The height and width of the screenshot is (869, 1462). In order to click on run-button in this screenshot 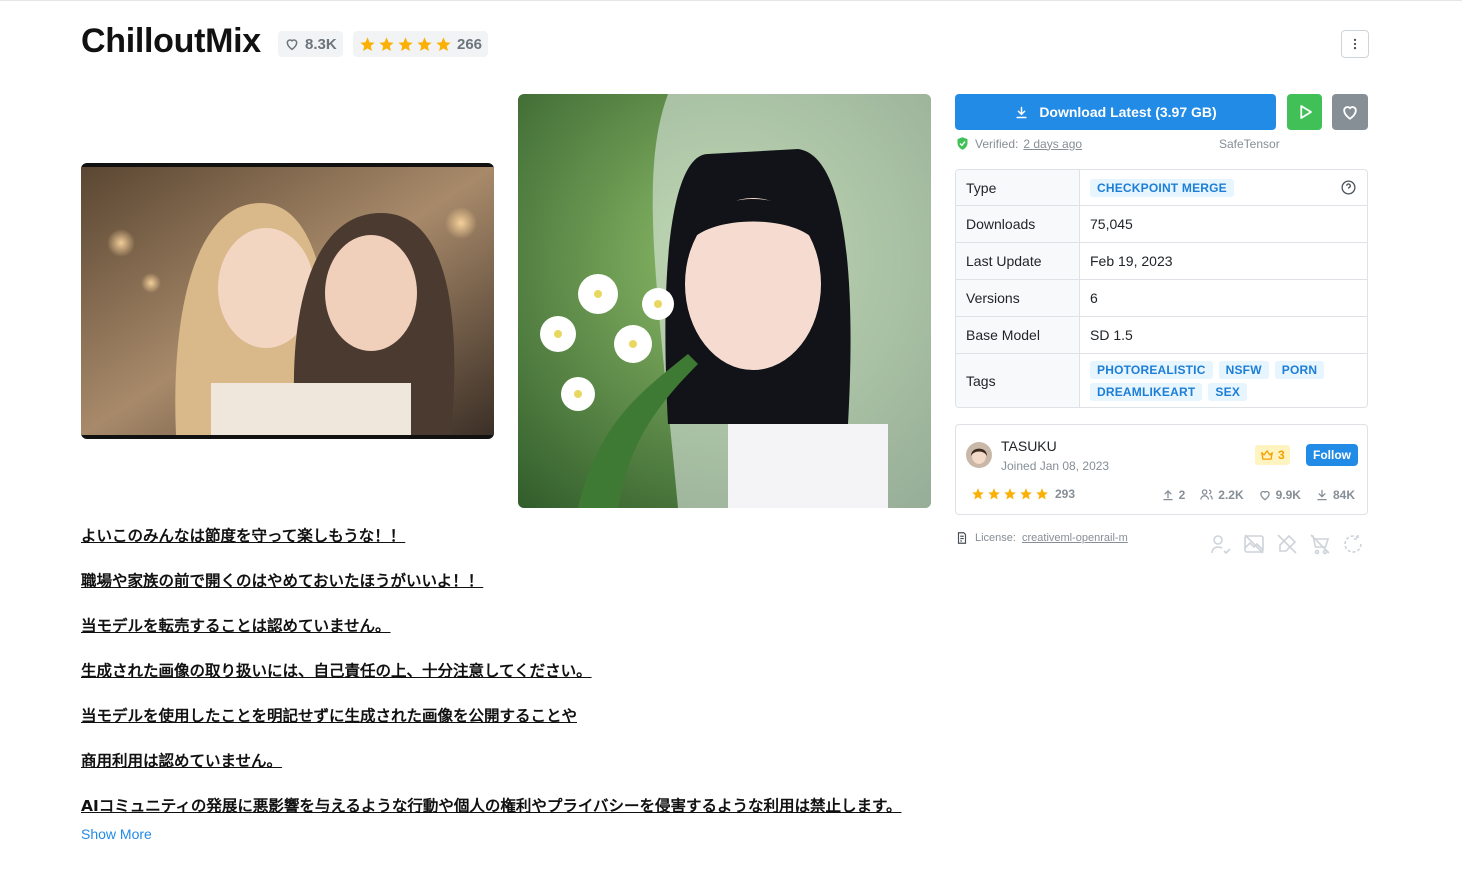, I will do `click(1304, 112)`.